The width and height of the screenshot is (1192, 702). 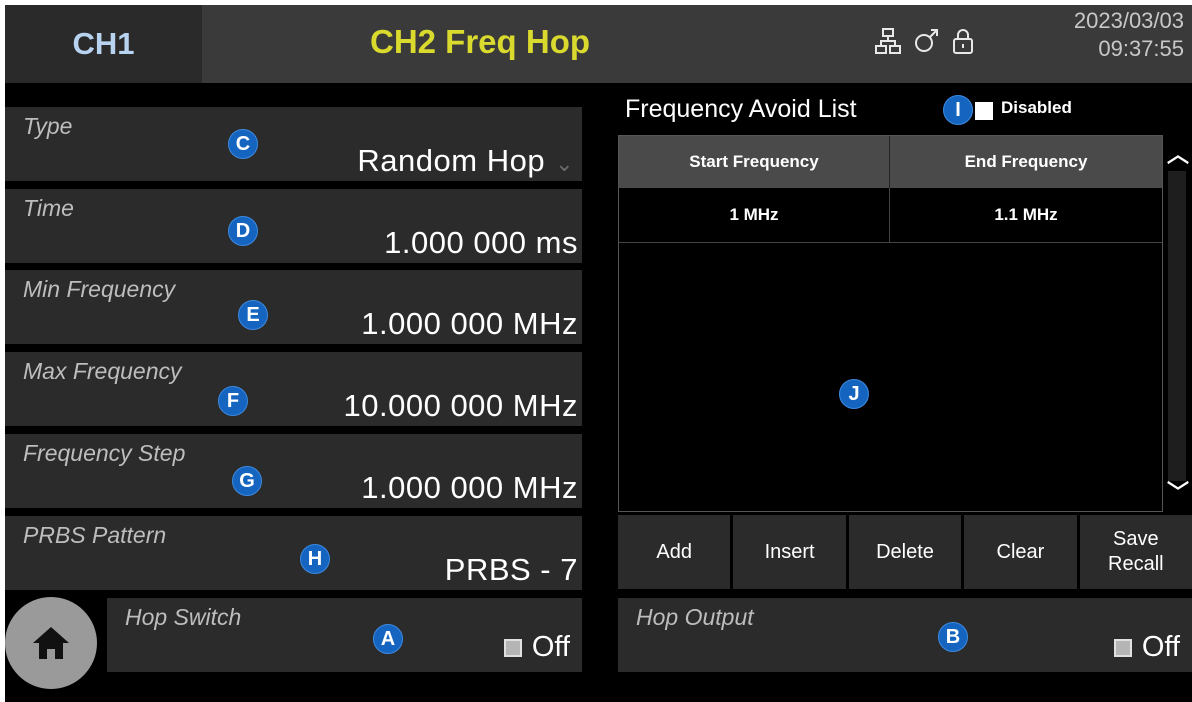 What do you see at coordinates (536, 647) in the screenshot?
I see `hop-switch-state: Off` at bounding box center [536, 647].